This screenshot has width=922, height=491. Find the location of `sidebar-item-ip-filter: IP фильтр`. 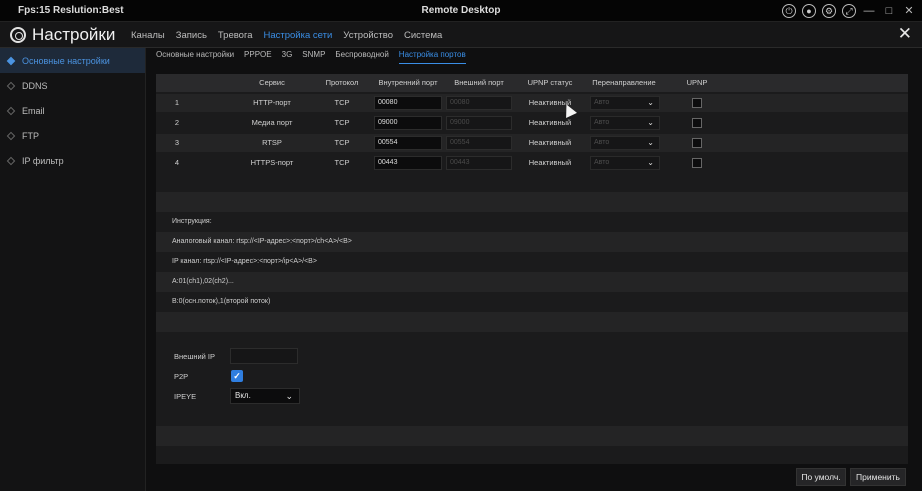

sidebar-item-ip-filter: IP фильтр is located at coordinates (72, 160).